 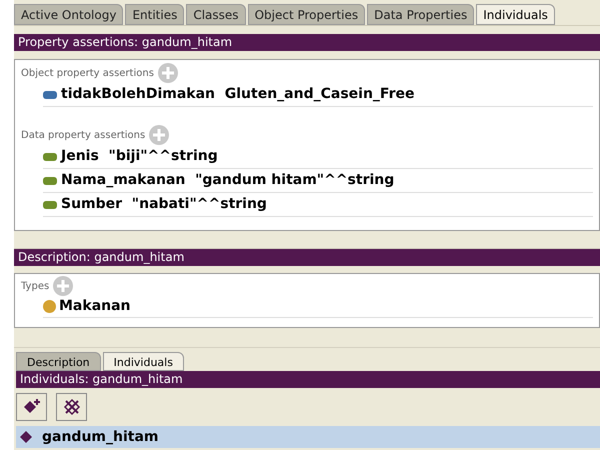 I want to click on tab: Entities, so click(x=154, y=14).